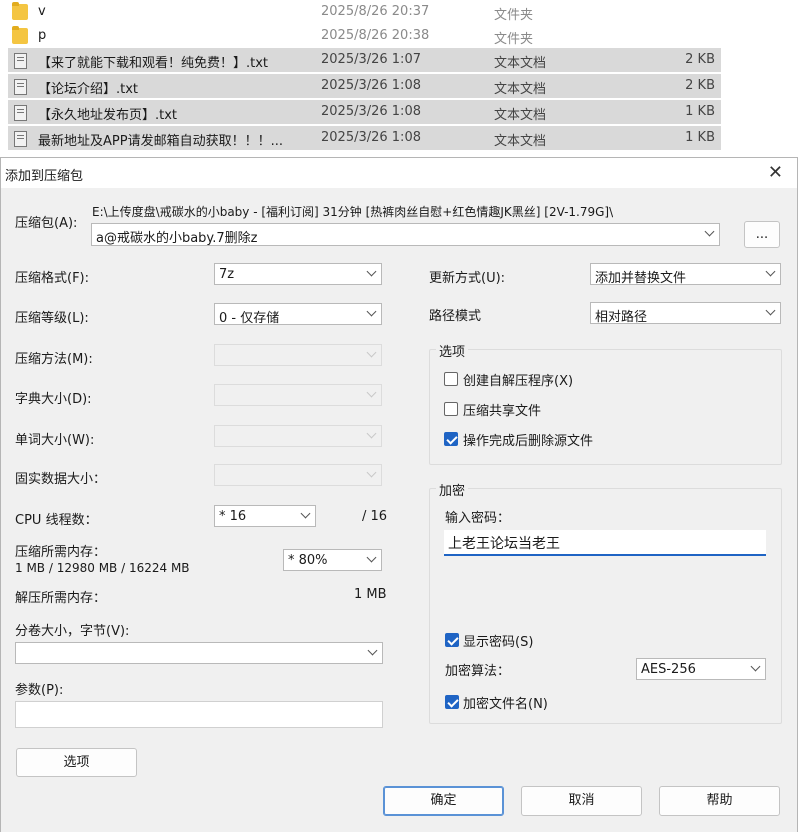  Describe the element at coordinates (405, 234) in the screenshot. I see `archive-name-combo: a@戒碳水的小baby.7删除z` at that location.